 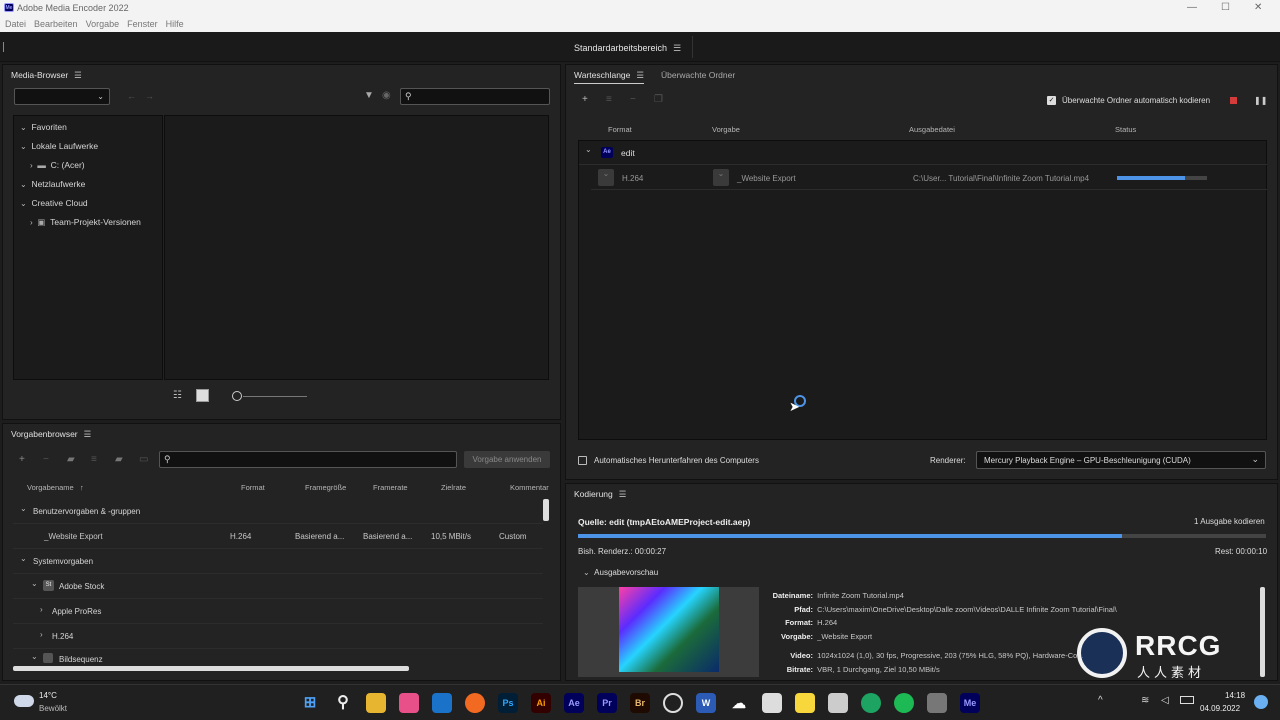 I want to click on shutdown-checkbox, so click(x=582, y=460).